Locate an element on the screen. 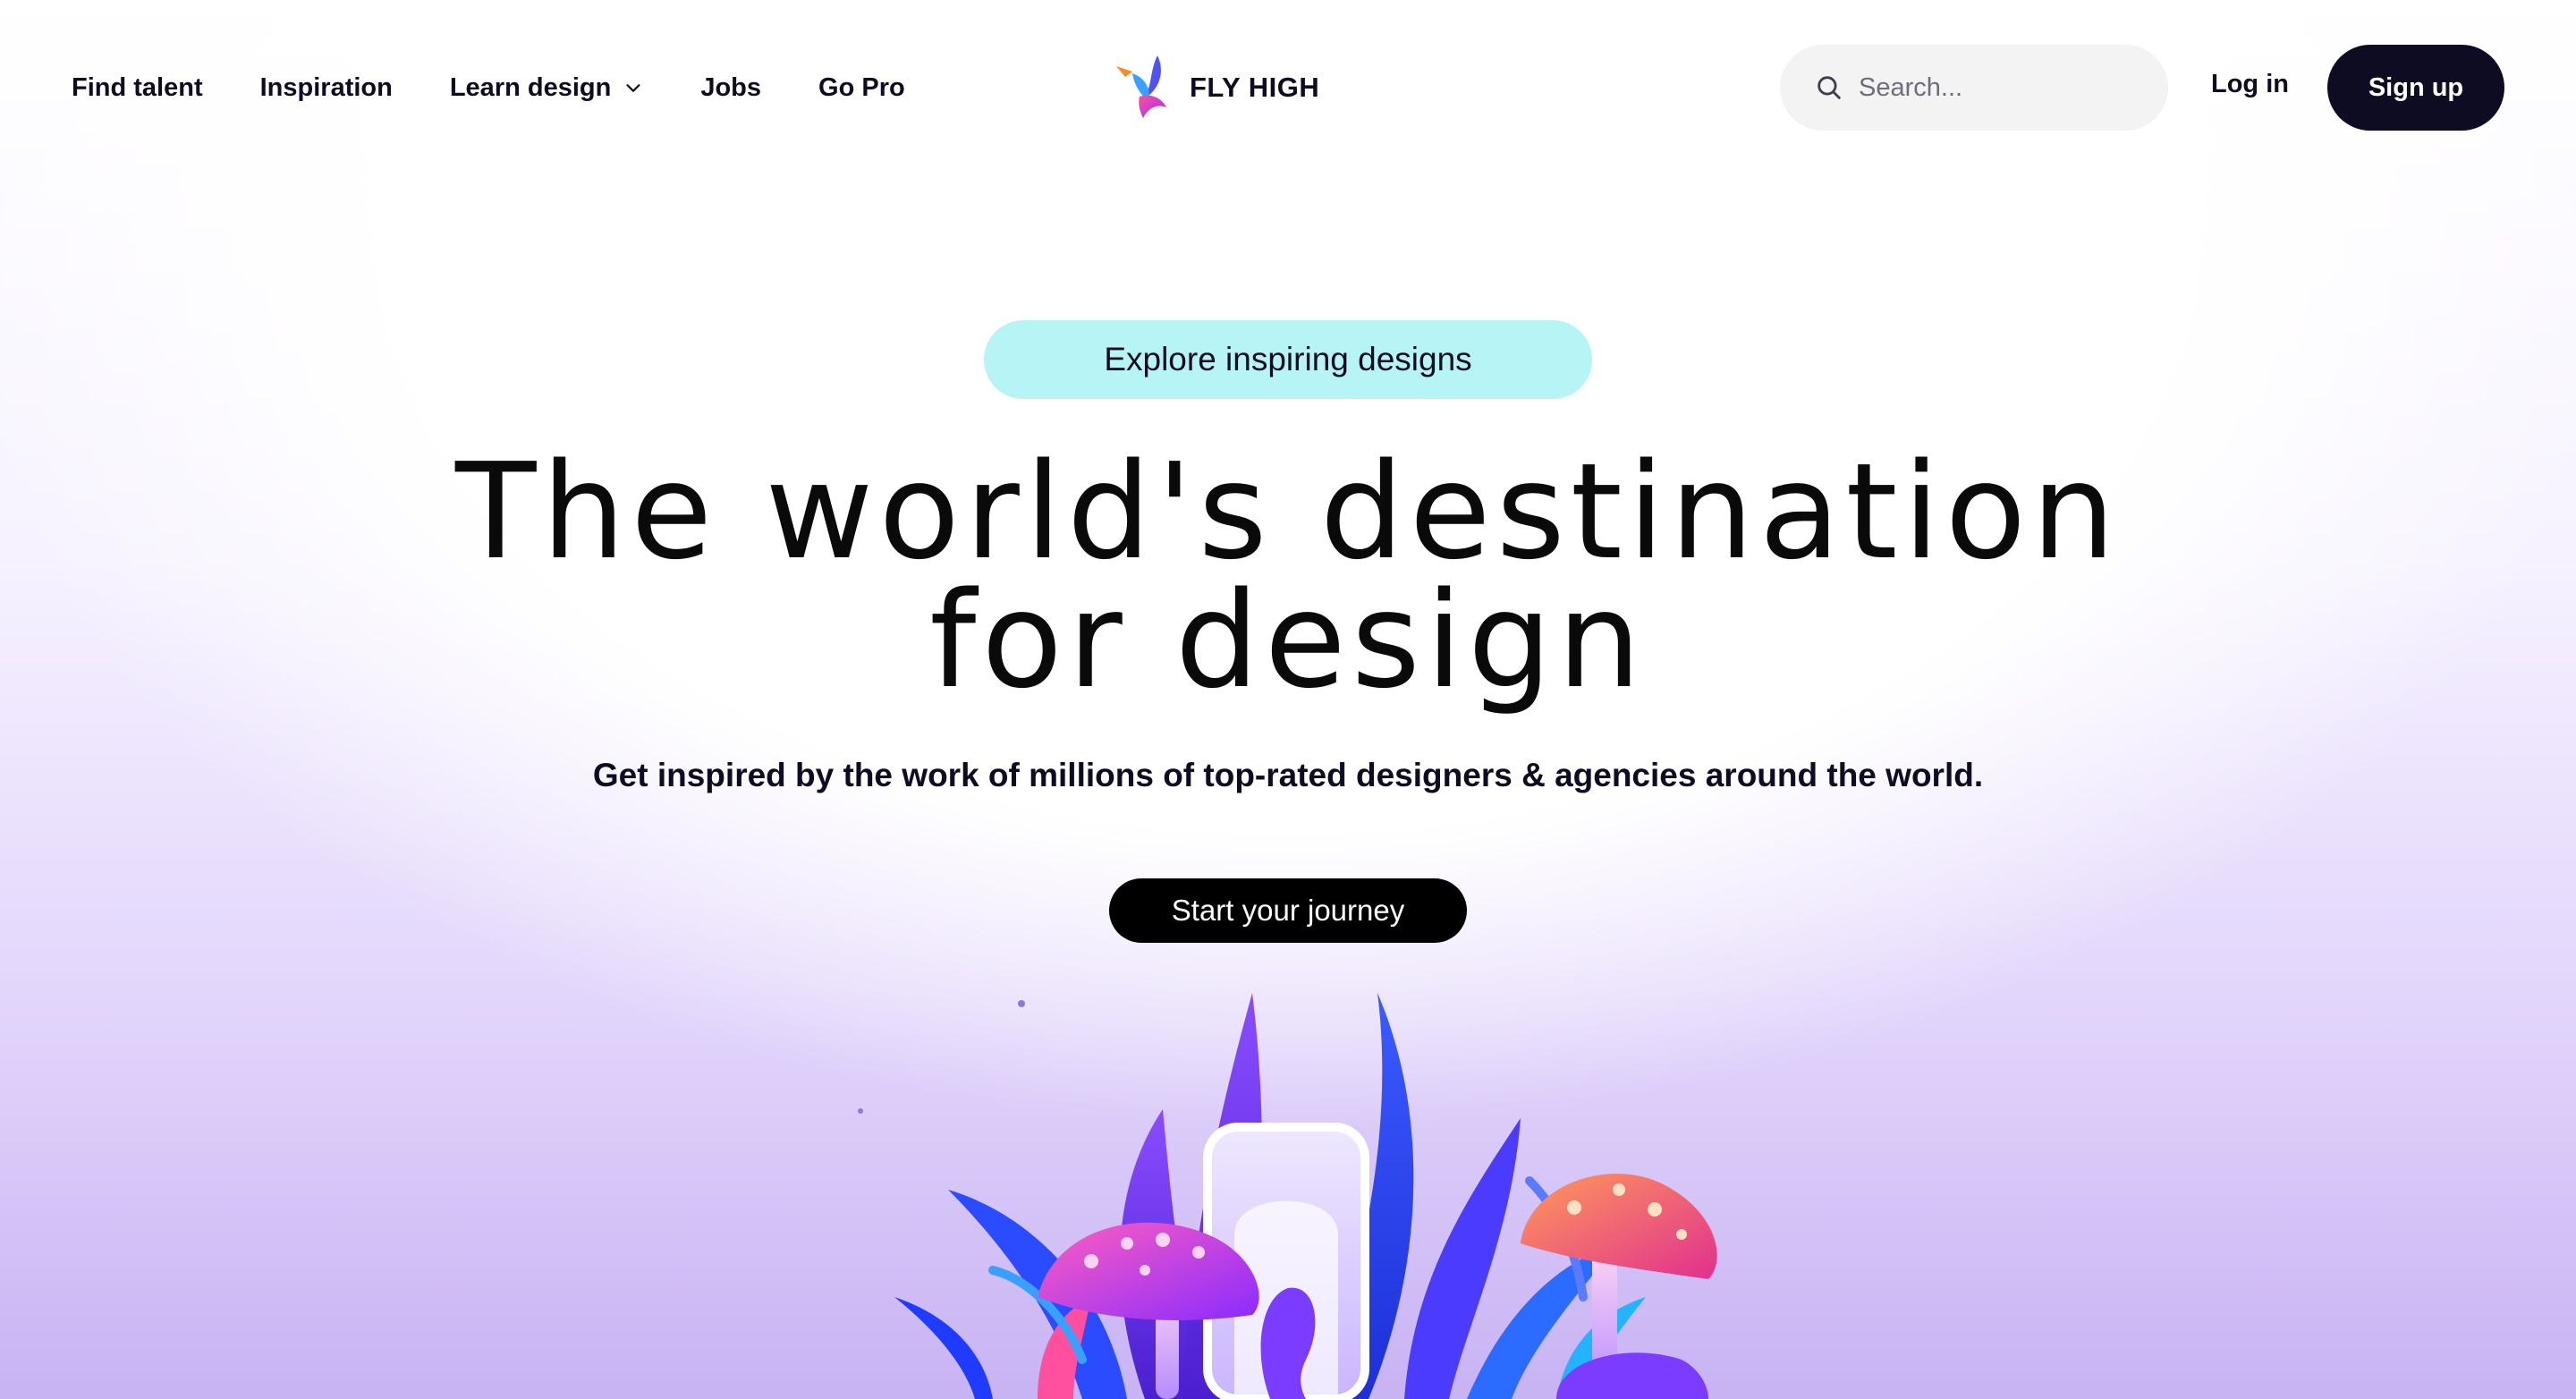  brand-name: FLY HIGH is located at coordinates (1255, 87).